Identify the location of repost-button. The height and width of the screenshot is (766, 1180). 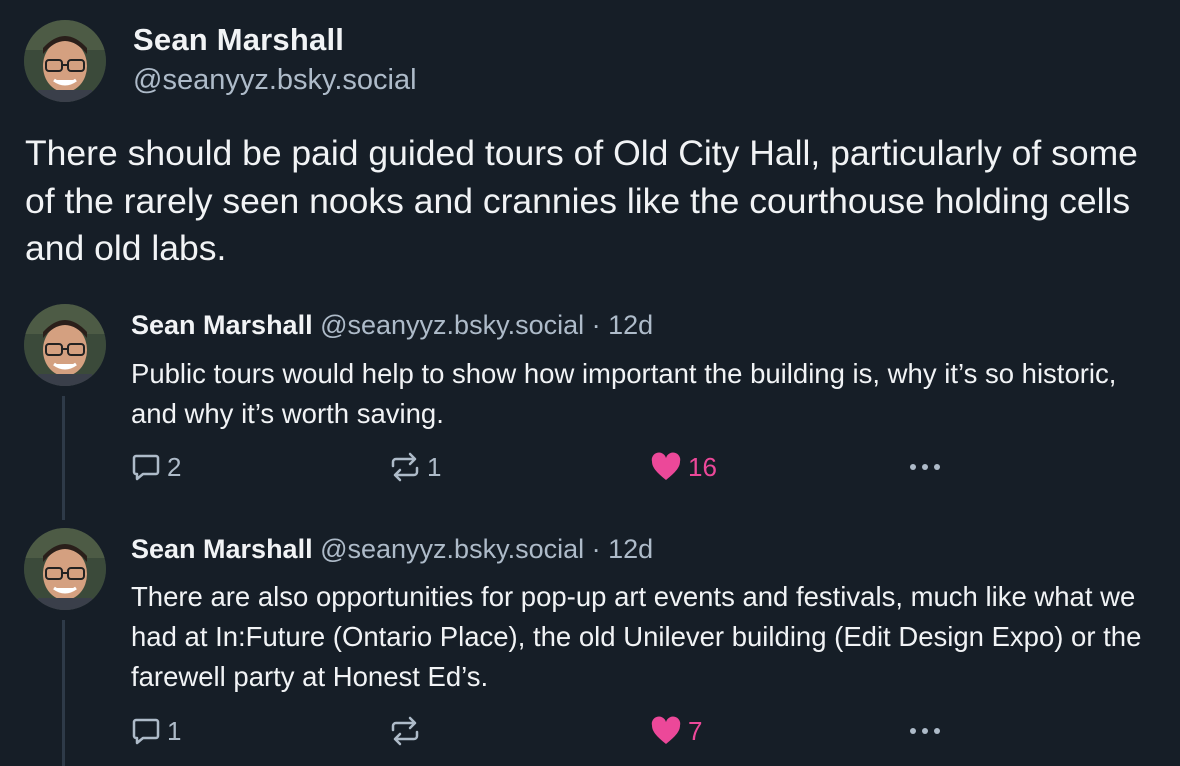
(408, 731).